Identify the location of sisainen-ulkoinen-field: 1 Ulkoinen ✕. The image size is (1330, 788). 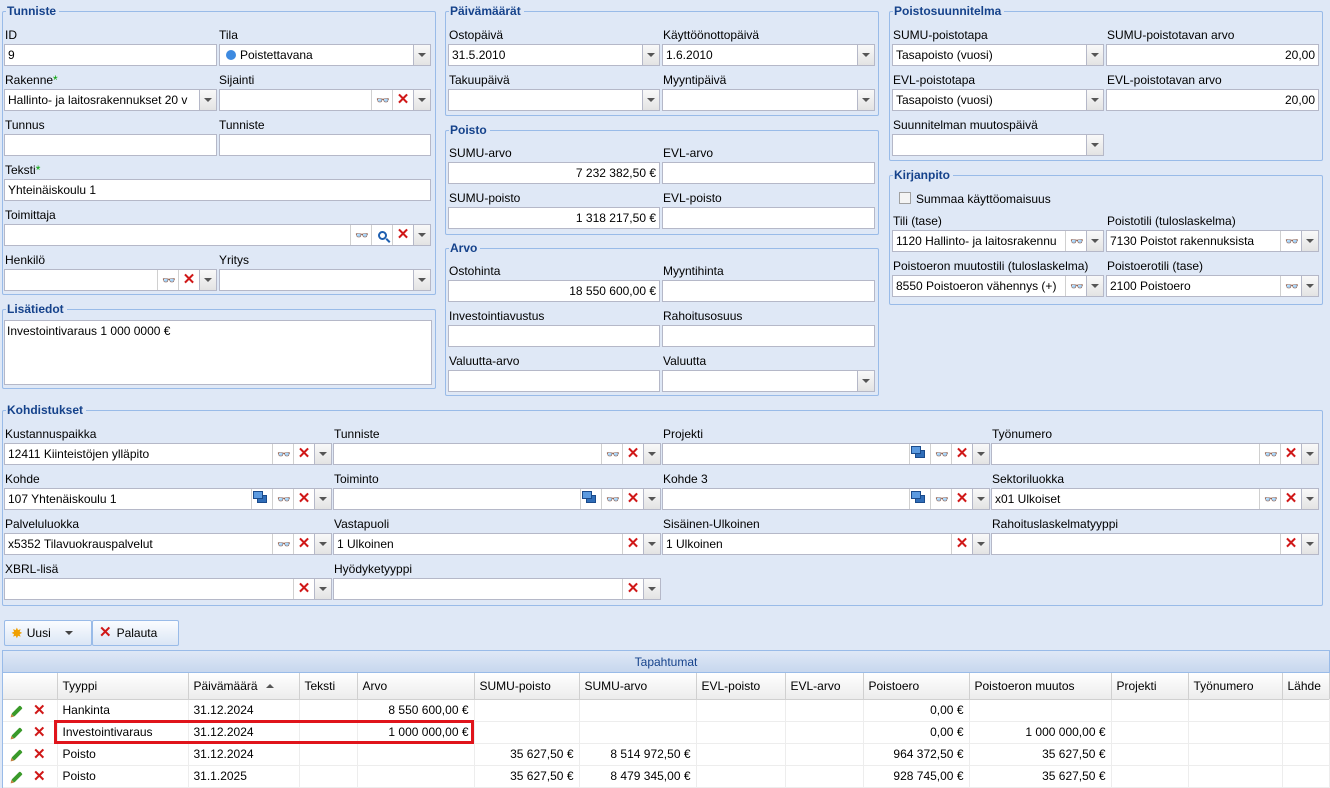
(826, 544).